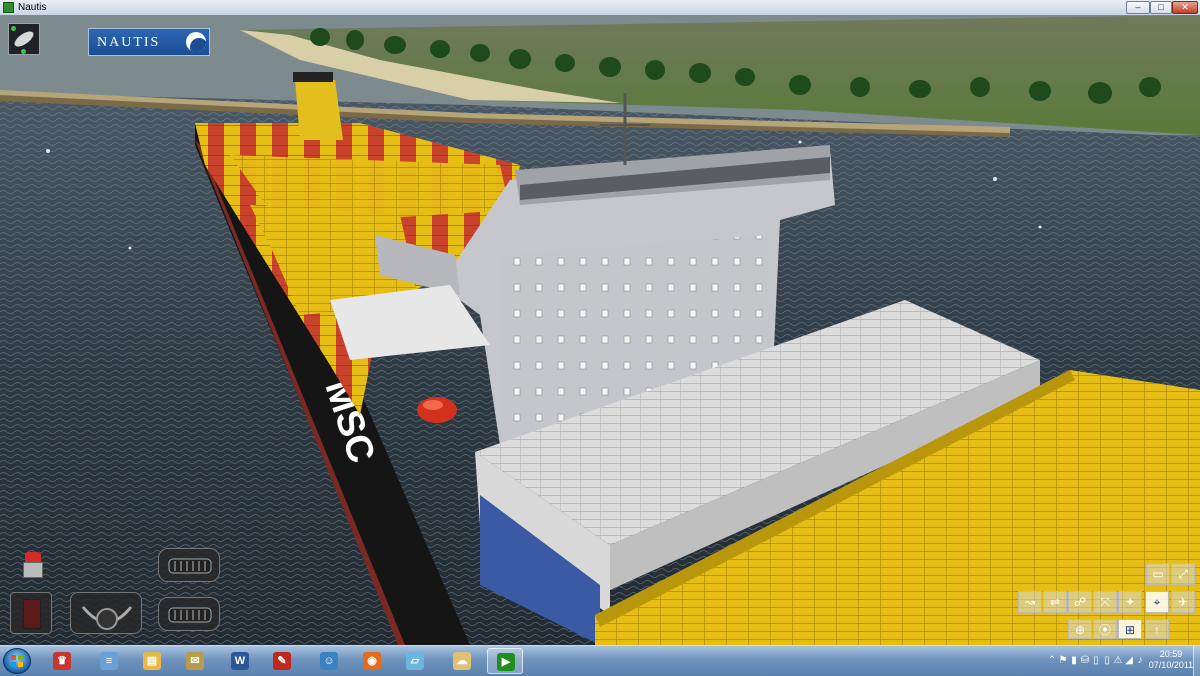 Image resolution: width=1200 pixels, height=676 pixels. I want to click on throttle-port-control, so click(189, 565).